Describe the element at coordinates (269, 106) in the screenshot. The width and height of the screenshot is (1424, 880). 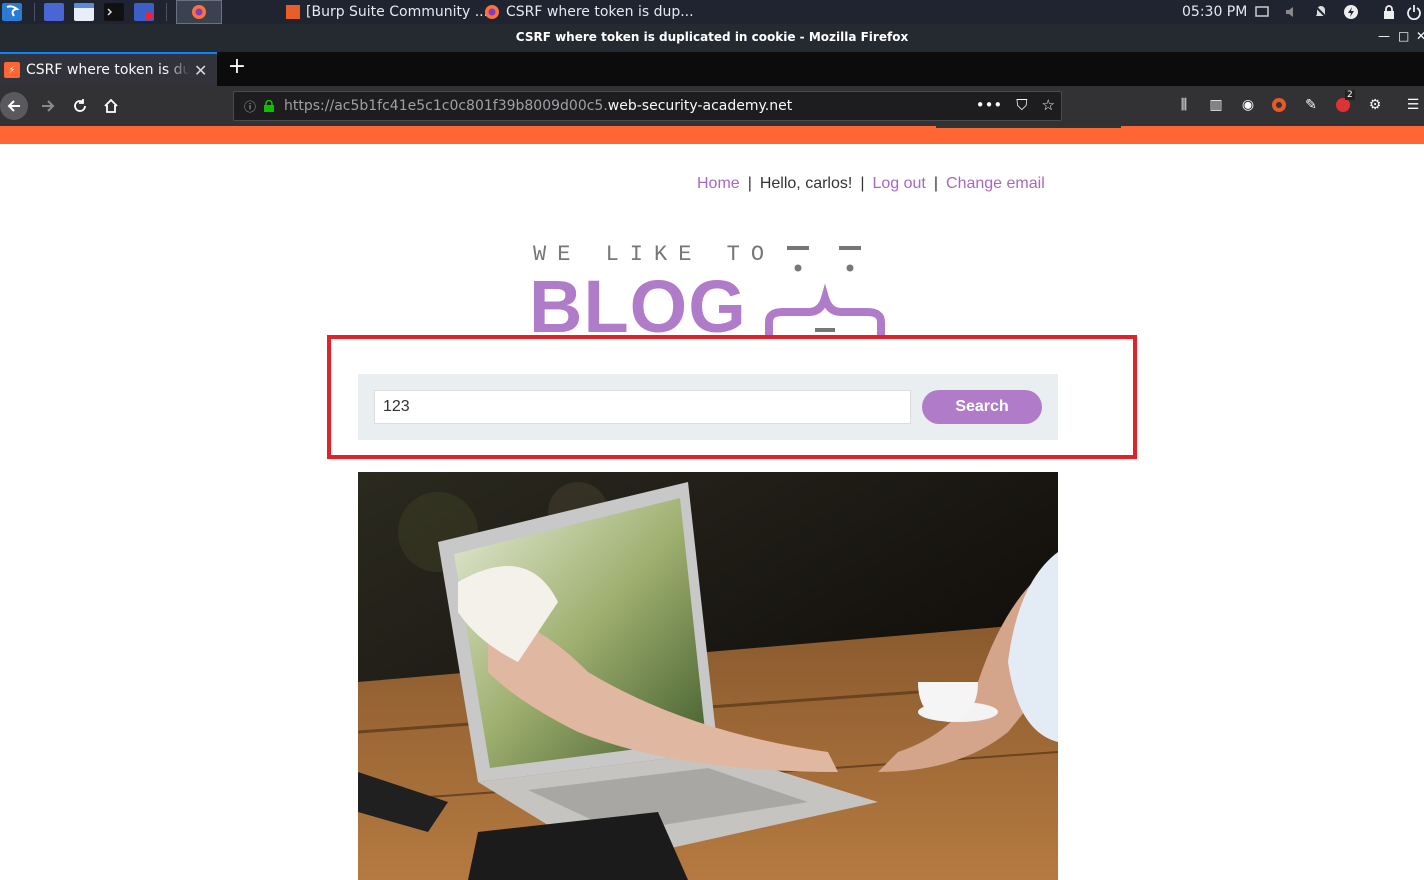
I see `secure-lock-icon` at that location.